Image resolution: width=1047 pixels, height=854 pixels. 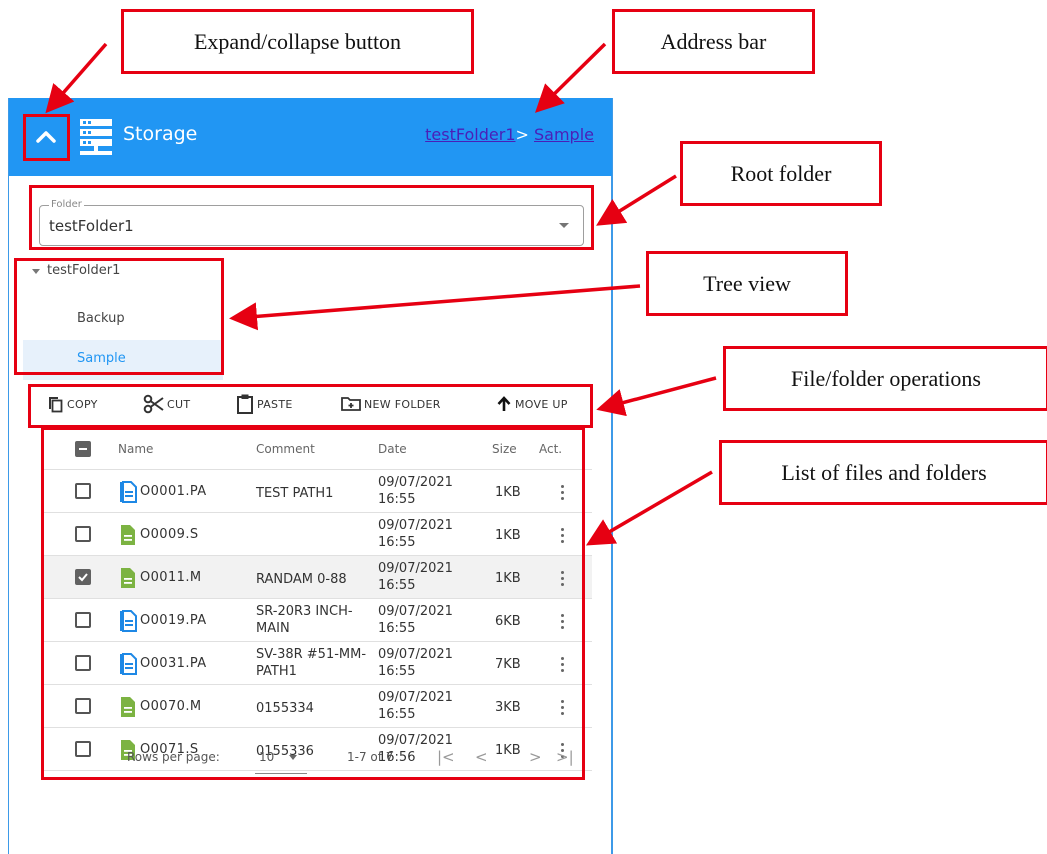 I want to click on annotation-tree-view: Tree view, so click(x=747, y=283).